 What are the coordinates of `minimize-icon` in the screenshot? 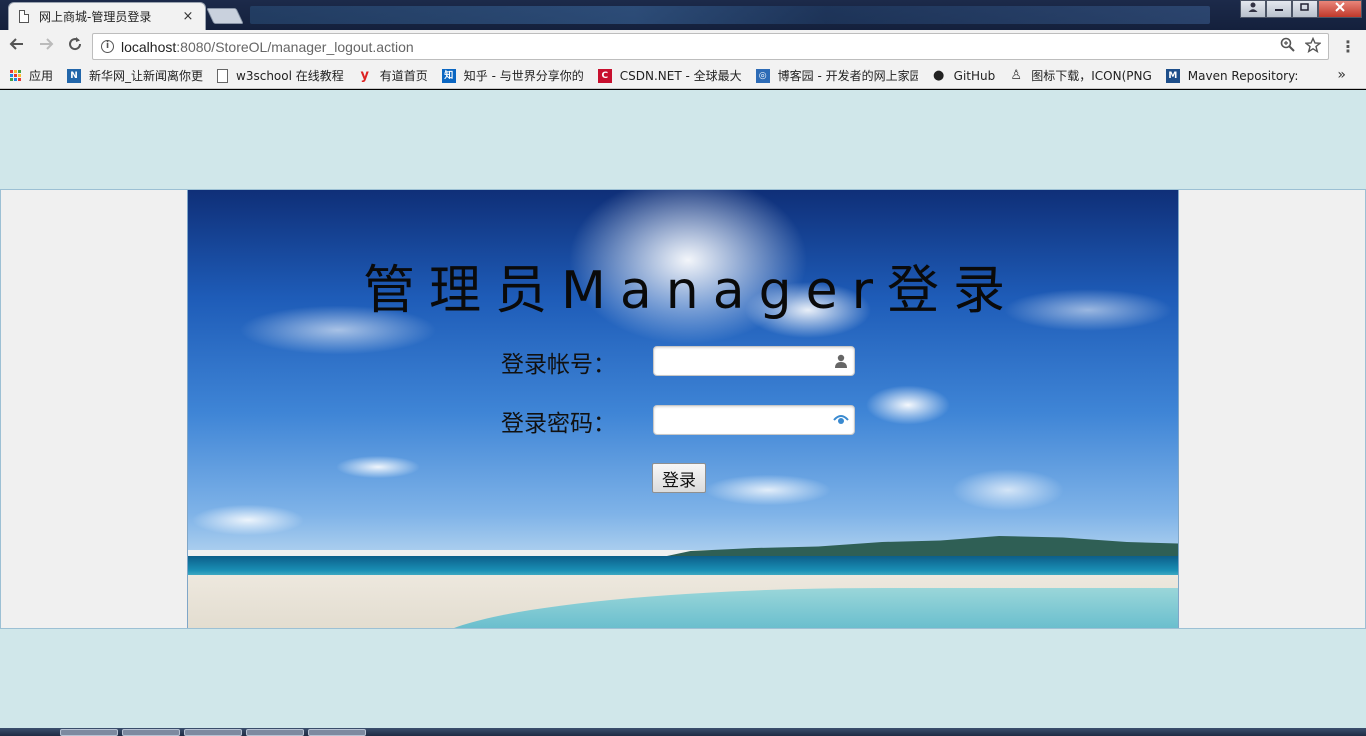 It's located at (1279, 9).